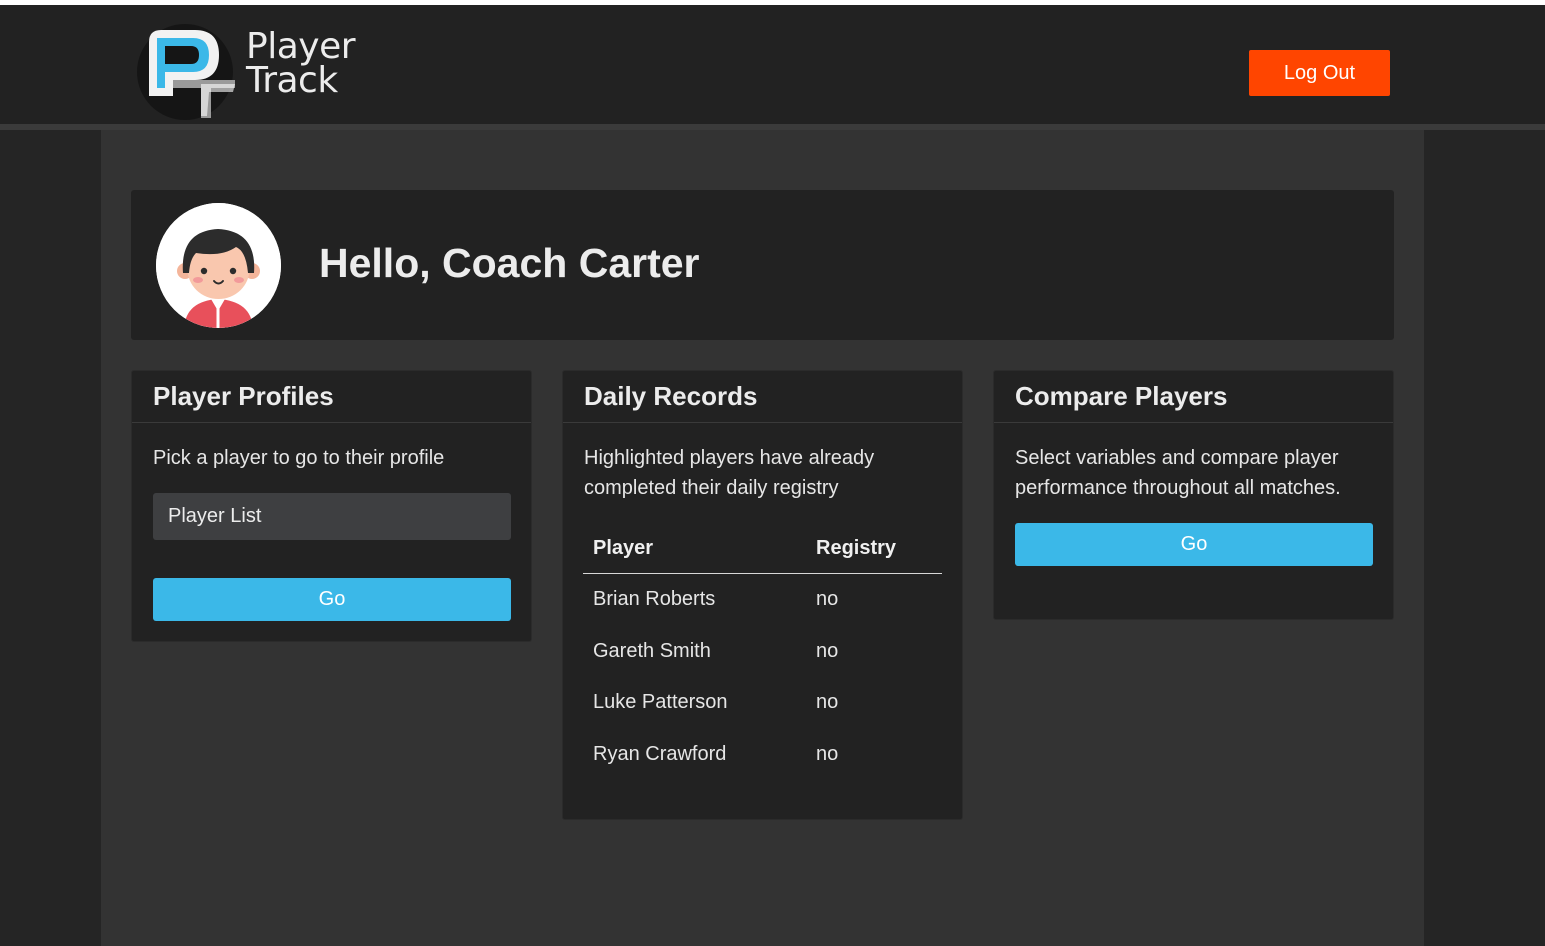 The height and width of the screenshot is (946, 1545). Describe the element at coordinates (660, 702) in the screenshot. I see `player-name-cell: Luke Patterson` at that location.